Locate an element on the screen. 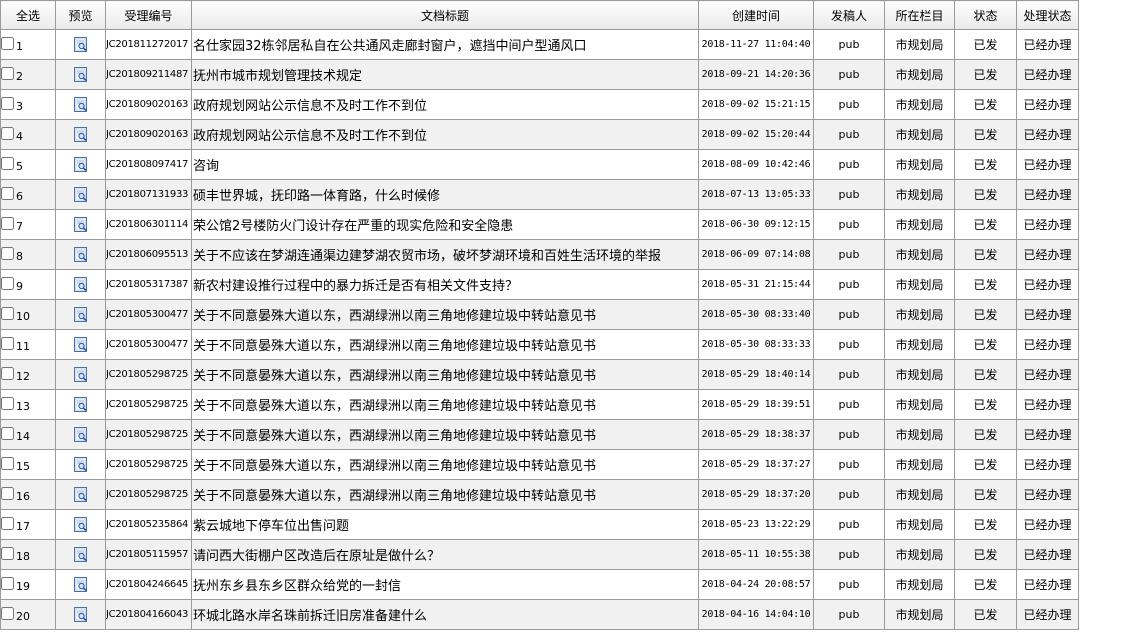 The height and width of the screenshot is (642, 1142). status-cell: 已发 is located at coordinates (985, 44).